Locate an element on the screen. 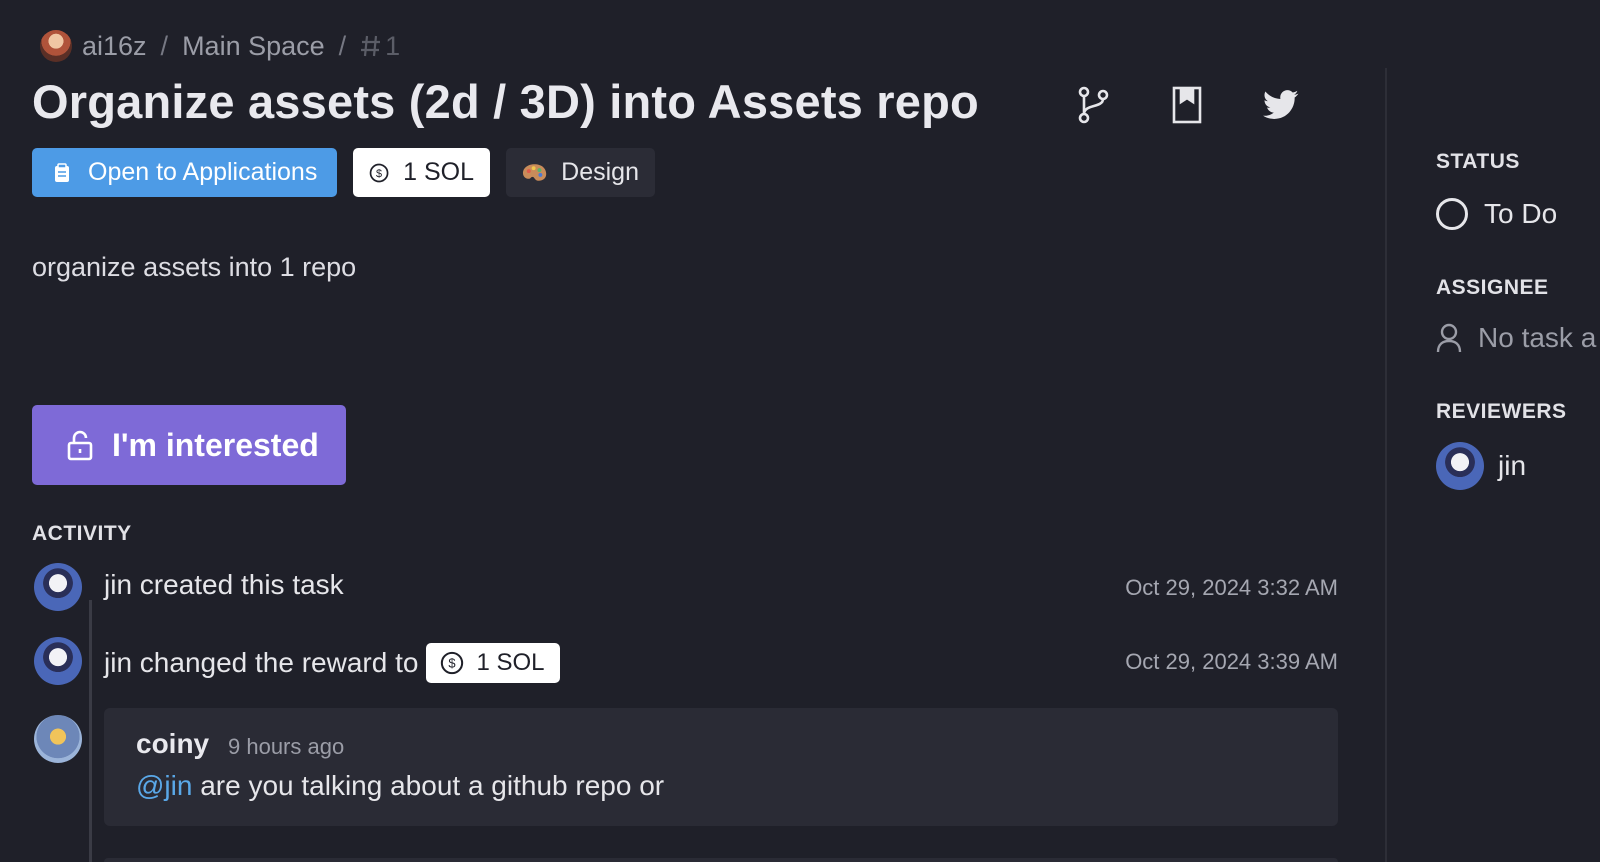 The height and width of the screenshot is (862, 1600). assignee-selector: No task a is located at coordinates (1516, 338).